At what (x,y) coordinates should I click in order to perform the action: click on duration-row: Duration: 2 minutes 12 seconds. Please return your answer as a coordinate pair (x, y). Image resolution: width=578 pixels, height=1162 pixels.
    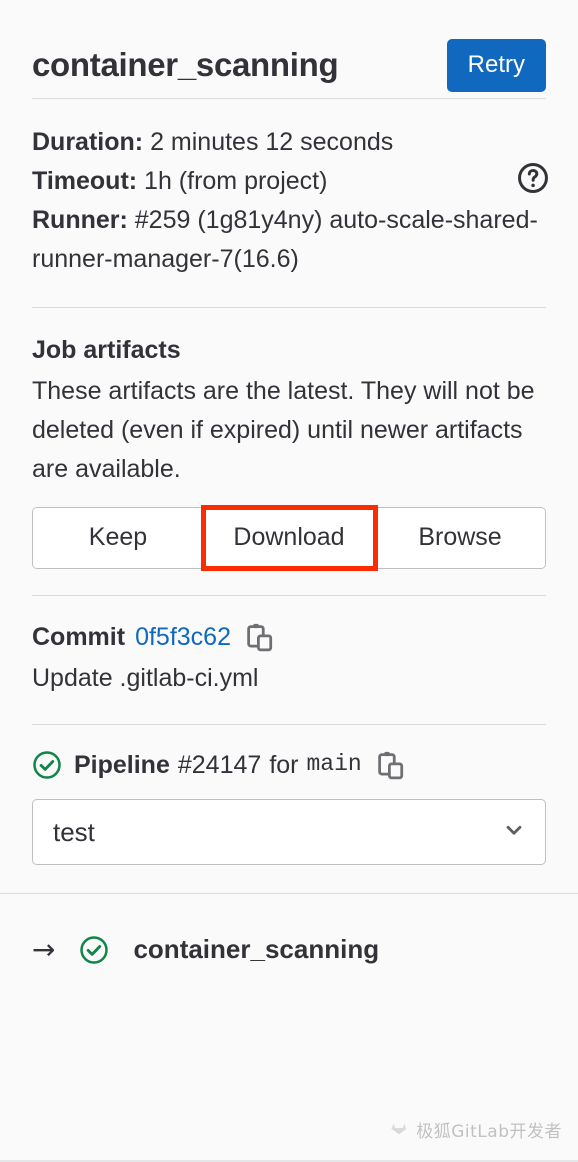
    Looking at the image, I should click on (289, 142).